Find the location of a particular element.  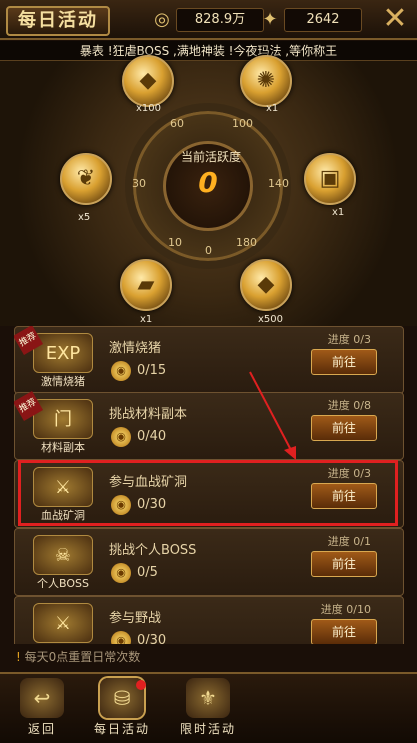

dial-core: 当前活跃度 0 is located at coordinates (208, 186).